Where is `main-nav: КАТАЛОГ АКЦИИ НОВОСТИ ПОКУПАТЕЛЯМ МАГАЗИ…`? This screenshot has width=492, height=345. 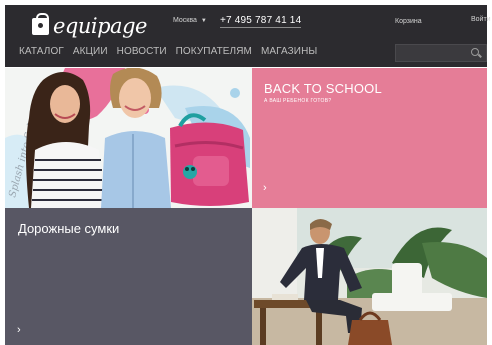
main-nav: КАТАЛОГ АКЦИИ НОВОСТИ ПОКУПАТЕЛЯМ МАГАЗИ… is located at coordinates (172, 51).